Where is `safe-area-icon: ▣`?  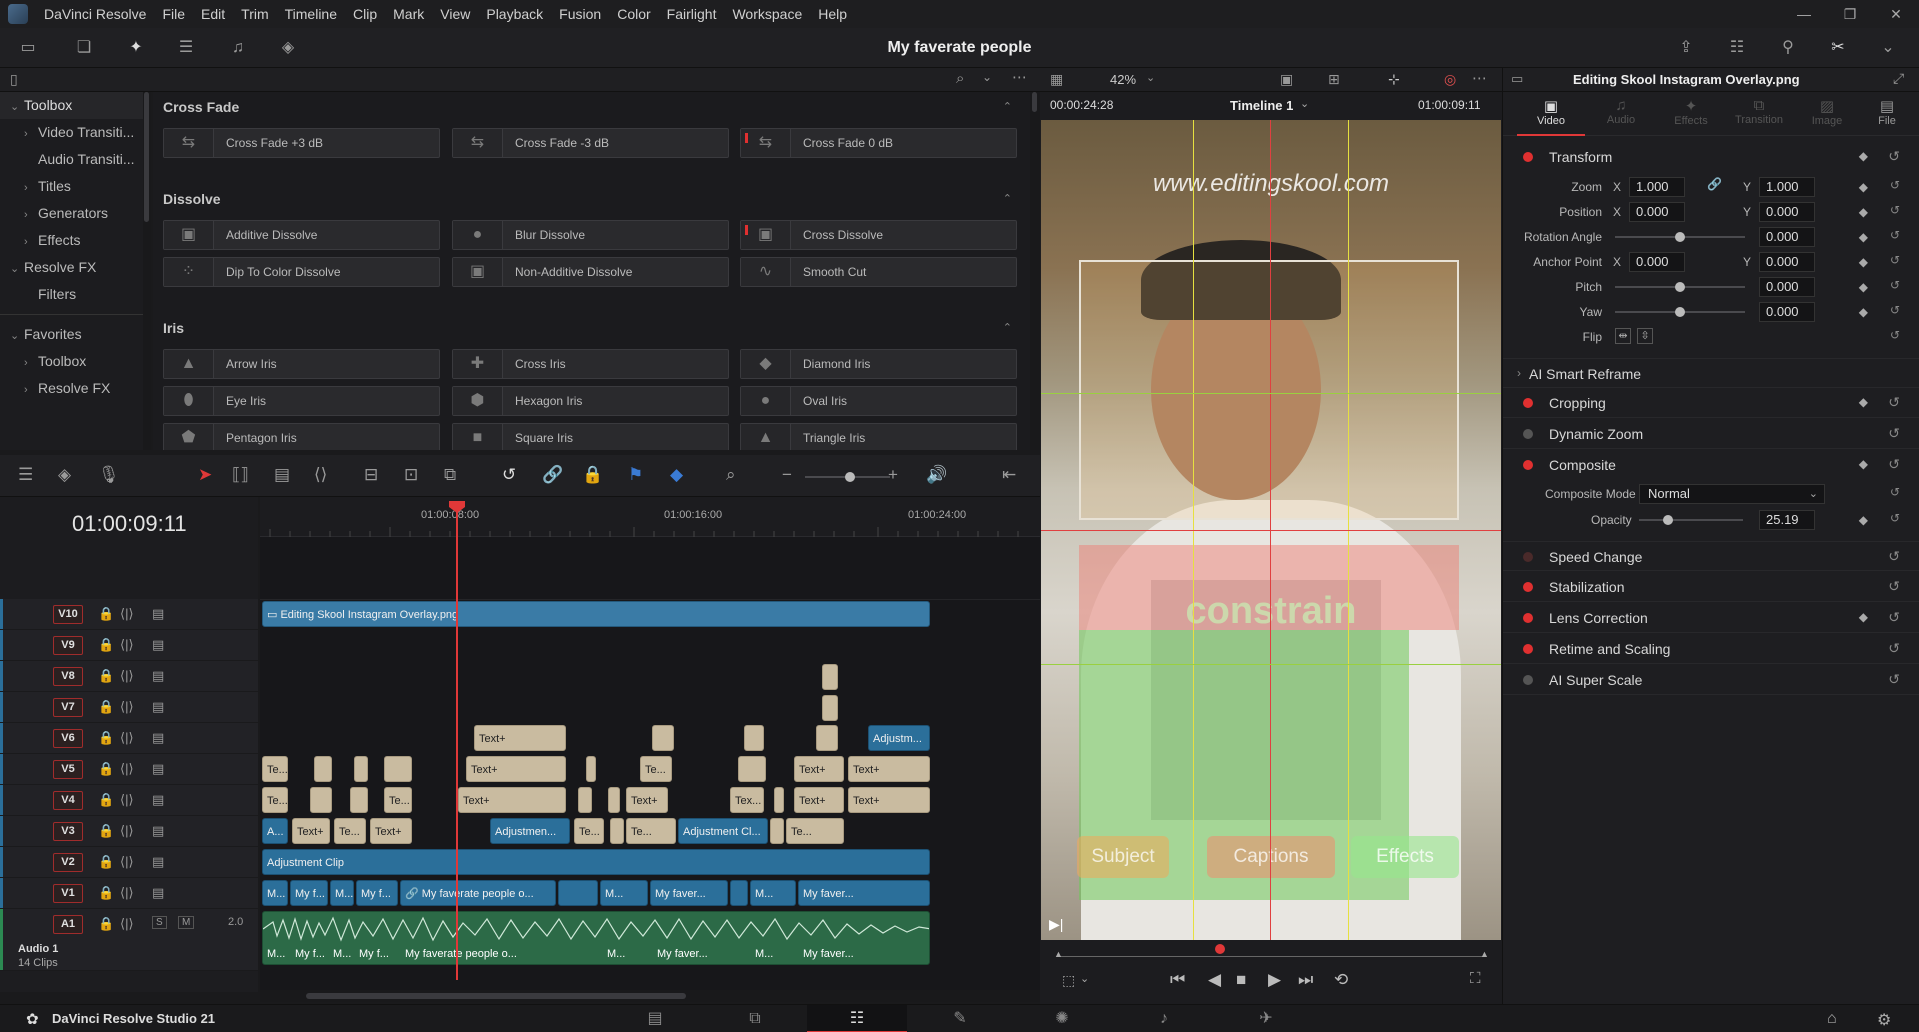 safe-area-icon: ▣ is located at coordinates (1286, 79).